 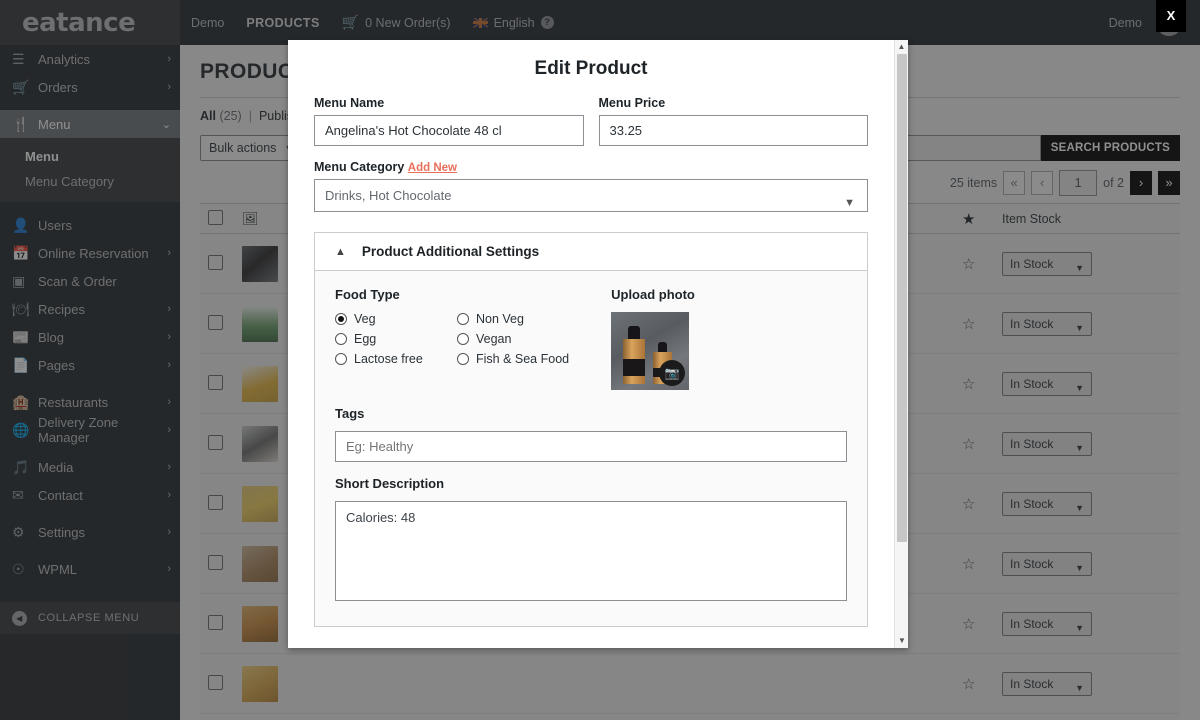 What do you see at coordinates (591, 195) in the screenshot?
I see `menu-category-select: Drinks, Hot Chocolate ▼` at bounding box center [591, 195].